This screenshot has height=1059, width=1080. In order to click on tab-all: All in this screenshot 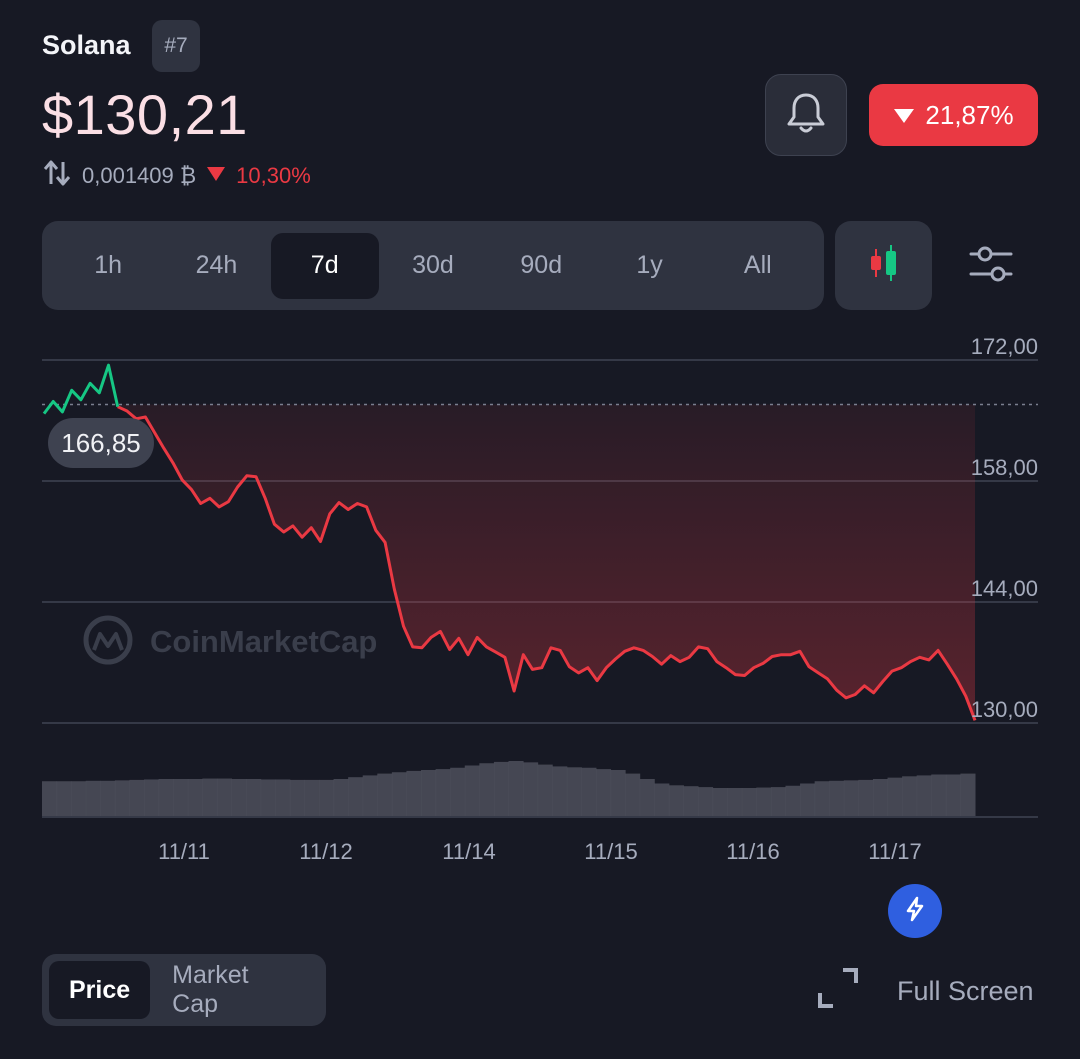, I will do `click(758, 266)`.